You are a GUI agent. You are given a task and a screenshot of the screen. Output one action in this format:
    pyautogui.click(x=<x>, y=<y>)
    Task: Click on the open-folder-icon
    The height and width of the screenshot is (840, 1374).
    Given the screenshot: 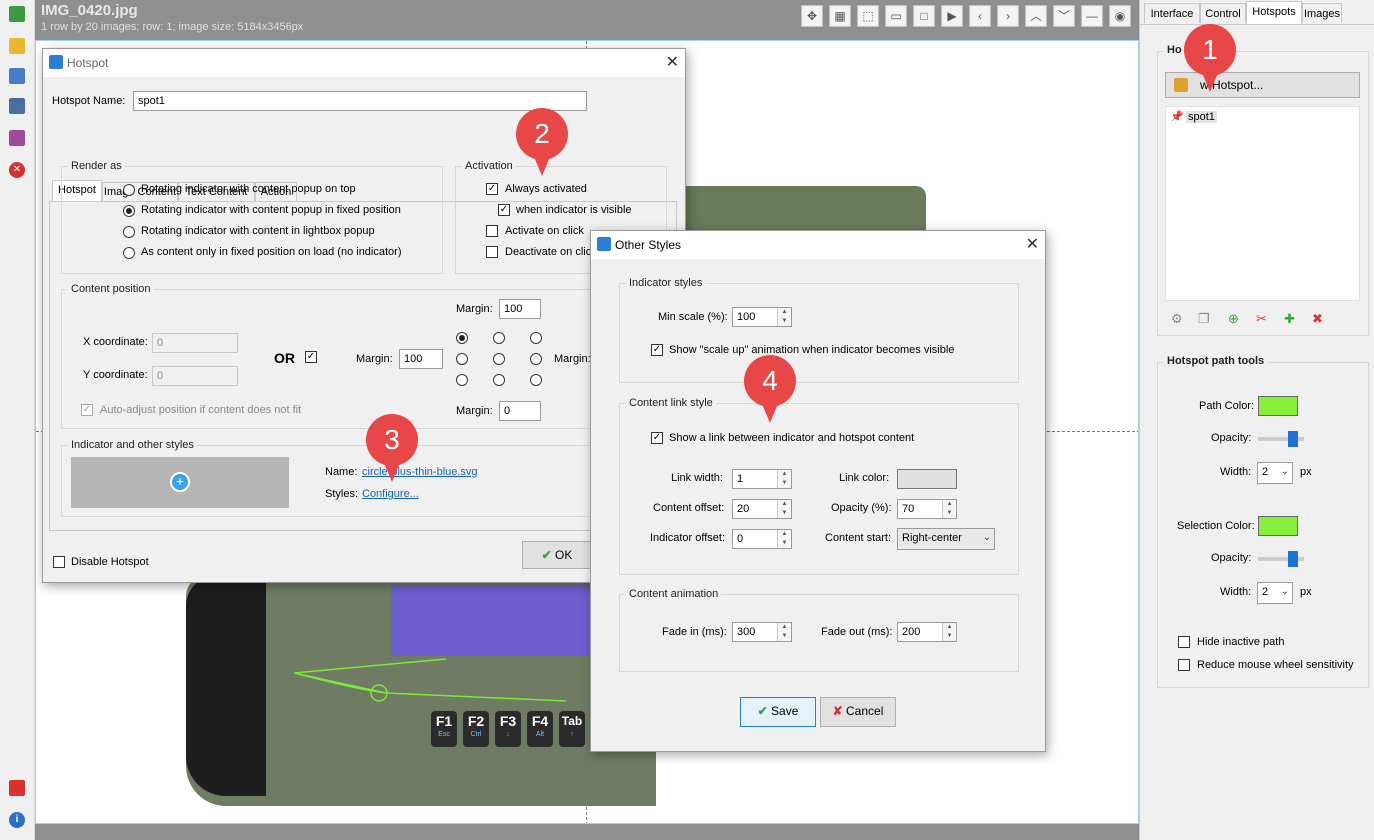 What is the action you would take?
    pyautogui.click(x=17, y=46)
    